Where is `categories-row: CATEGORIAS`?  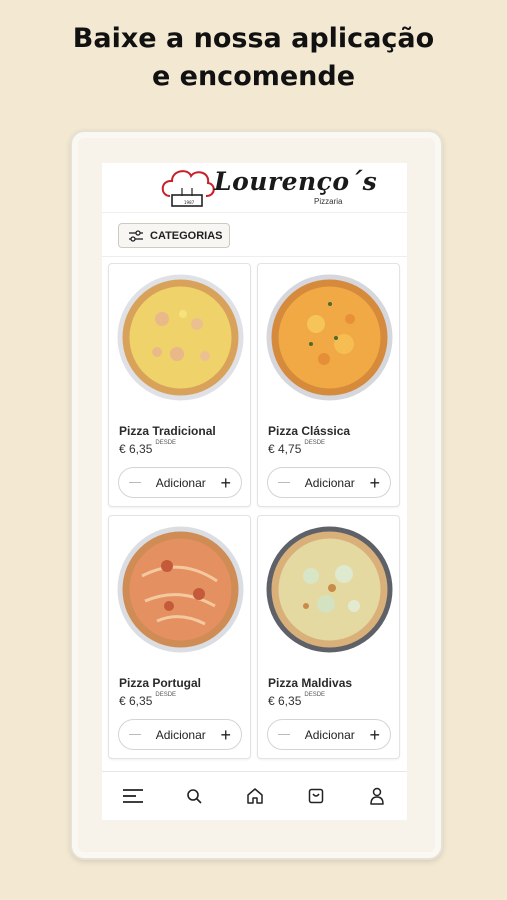 categories-row: CATEGORIAS is located at coordinates (254, 235).